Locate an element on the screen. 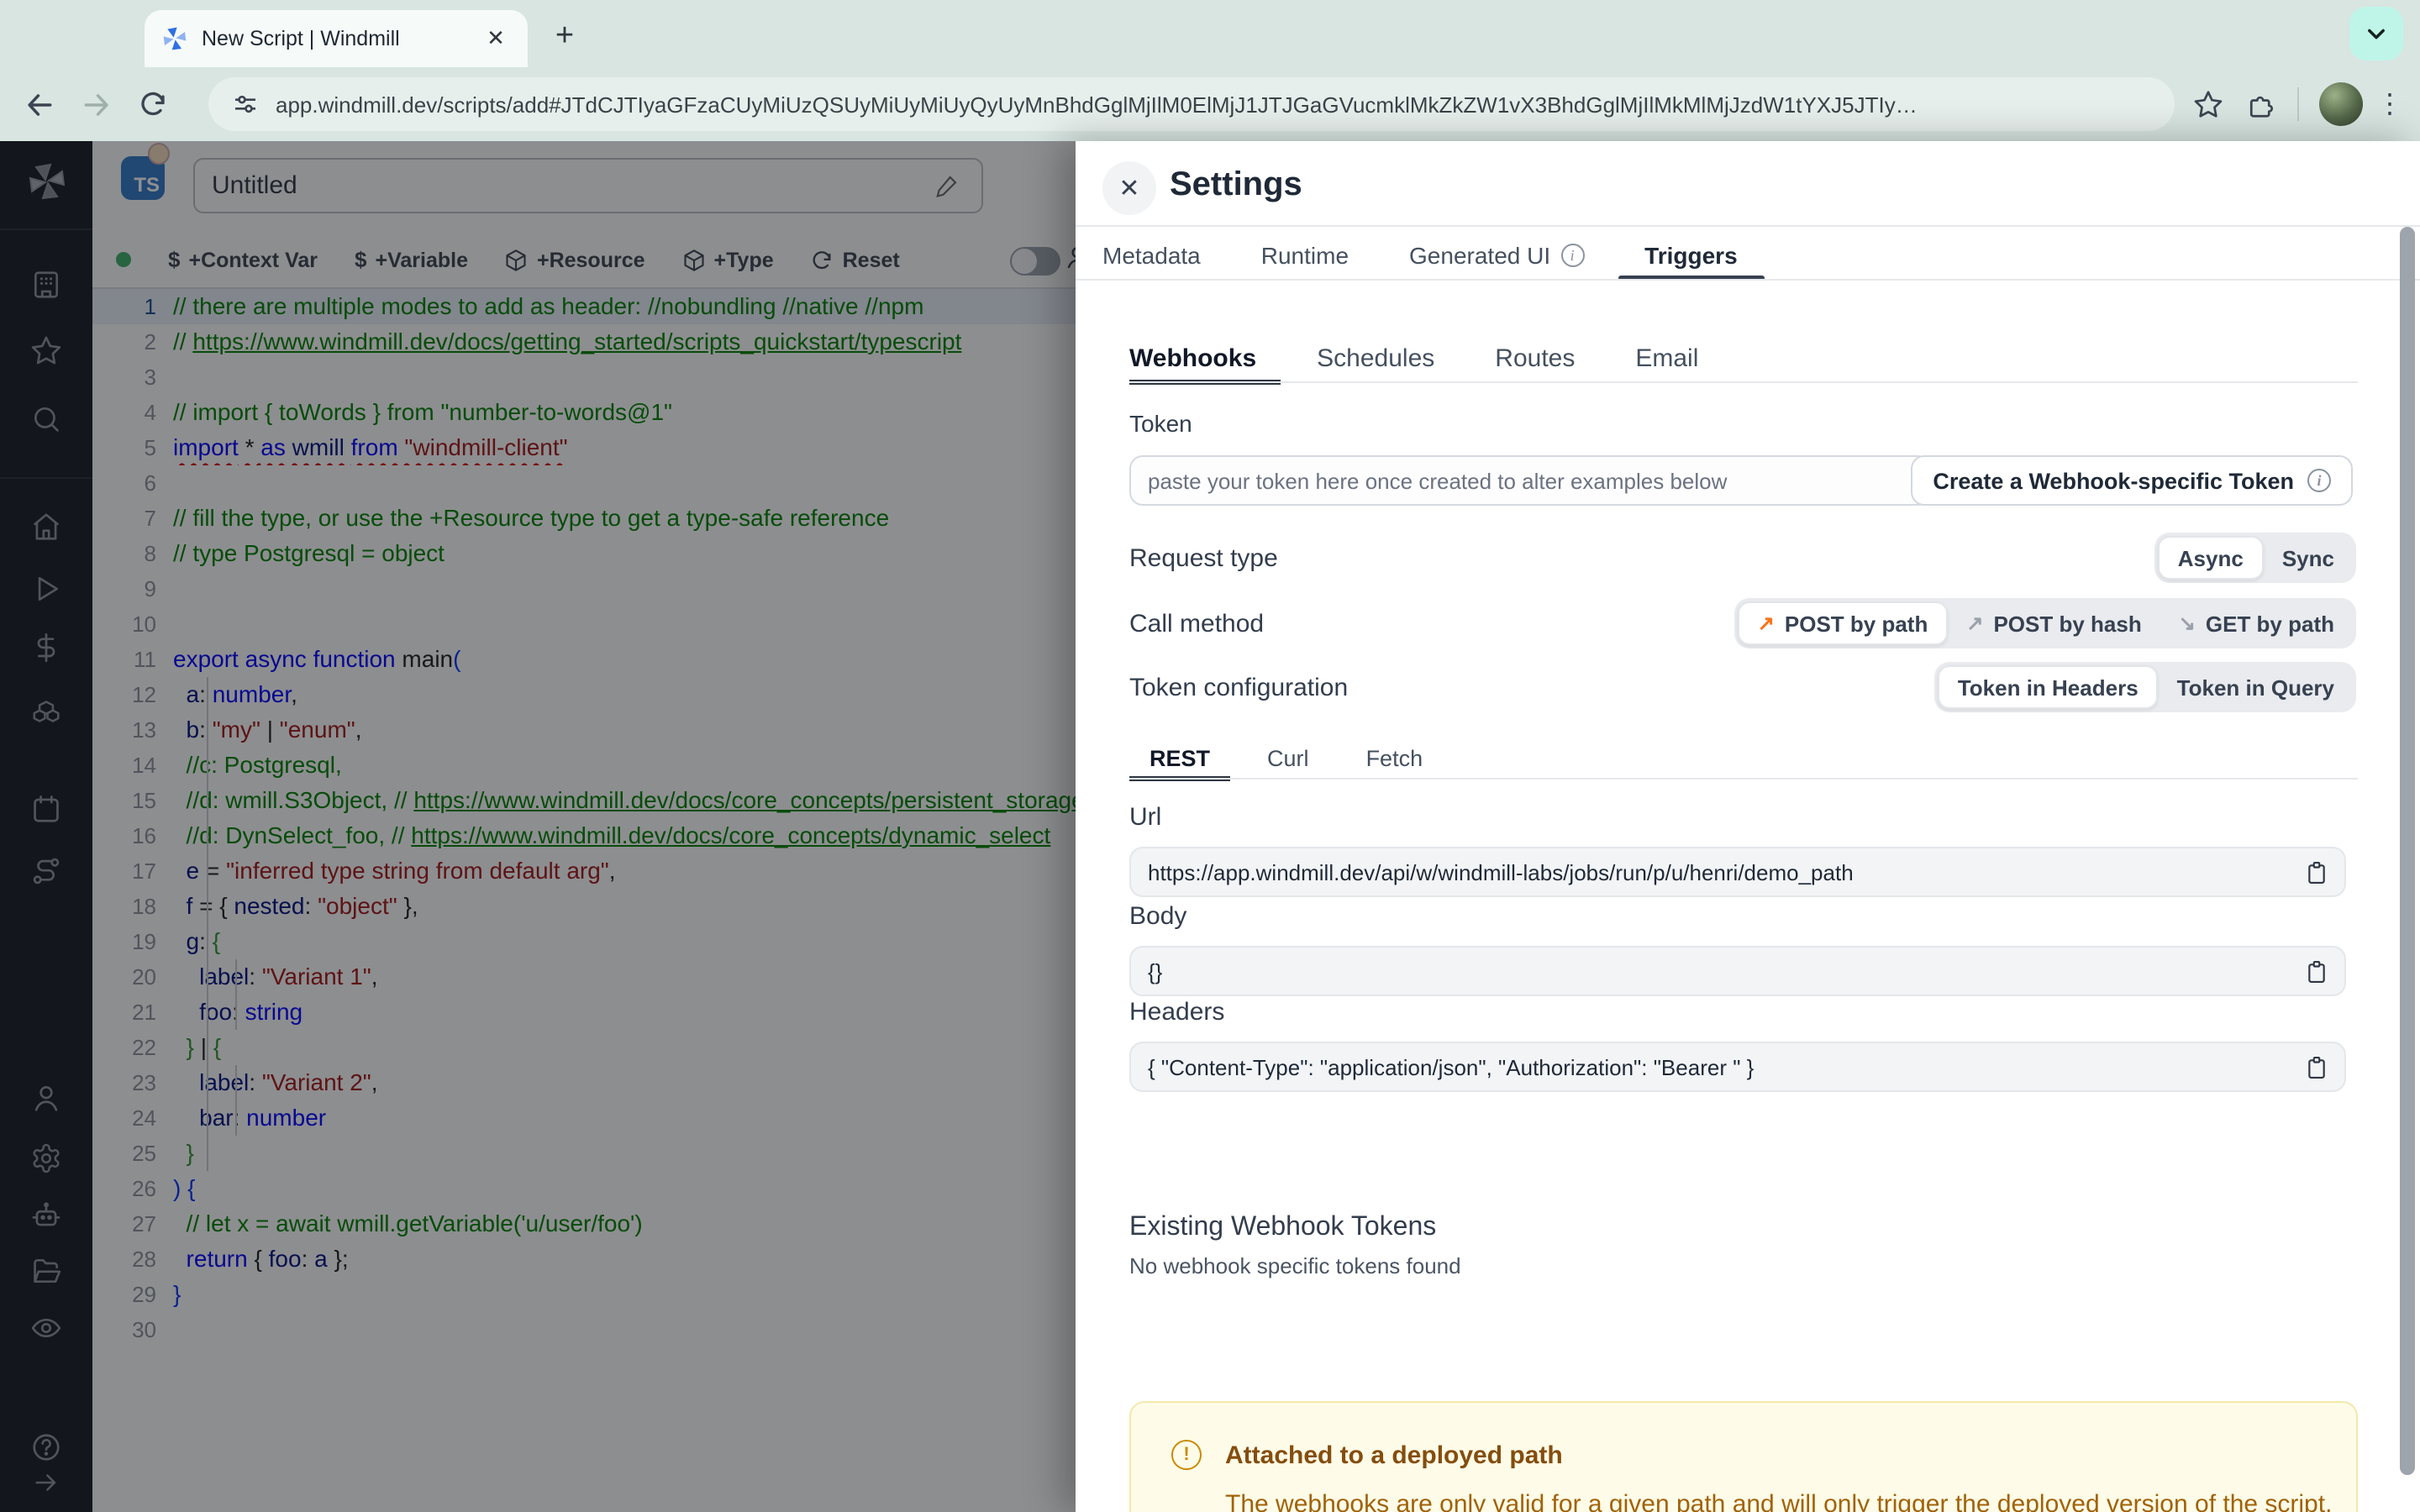 The image size is (2420, 1512). token-label: Token is located at coordinates (1161, 423).